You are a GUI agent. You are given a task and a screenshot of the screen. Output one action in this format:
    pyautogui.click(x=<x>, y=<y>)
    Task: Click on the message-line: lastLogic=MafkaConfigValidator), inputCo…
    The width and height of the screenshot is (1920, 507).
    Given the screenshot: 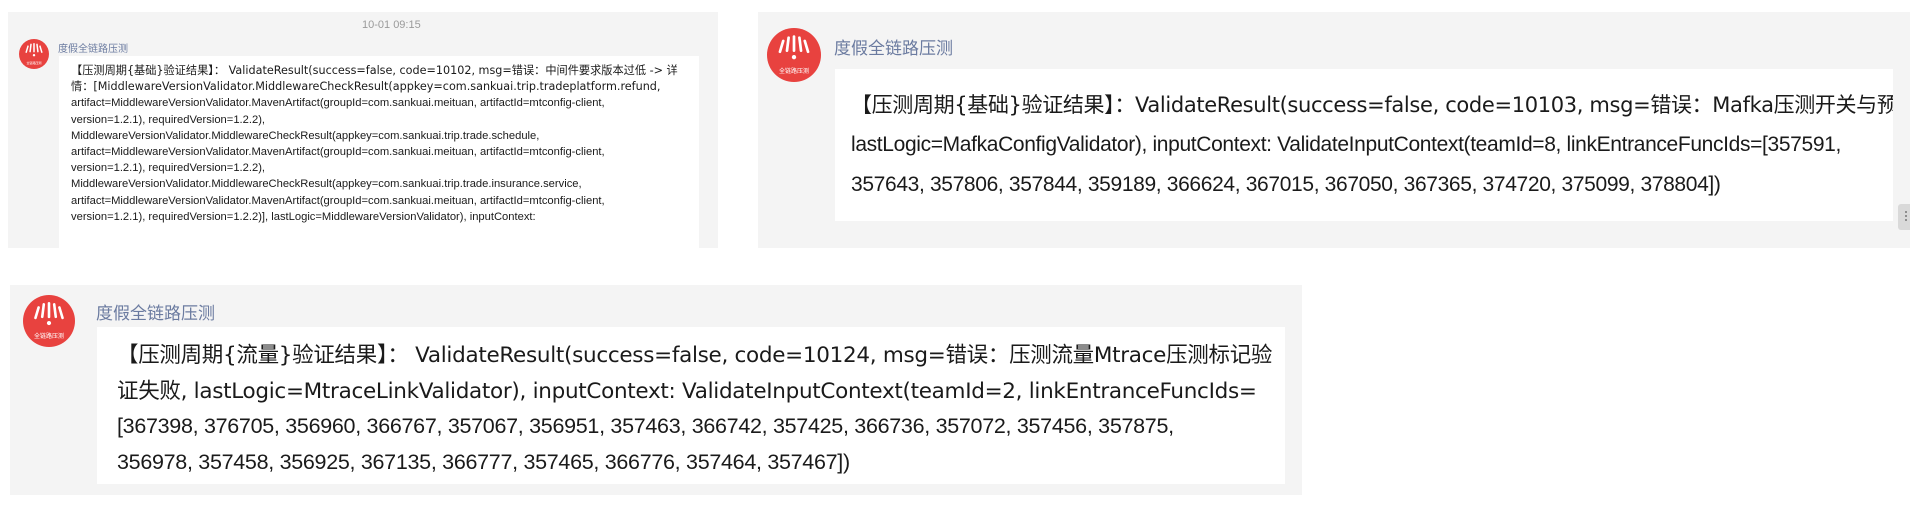 What is the action you would take?
    pyautogui.click(x=1346, y=144)
    